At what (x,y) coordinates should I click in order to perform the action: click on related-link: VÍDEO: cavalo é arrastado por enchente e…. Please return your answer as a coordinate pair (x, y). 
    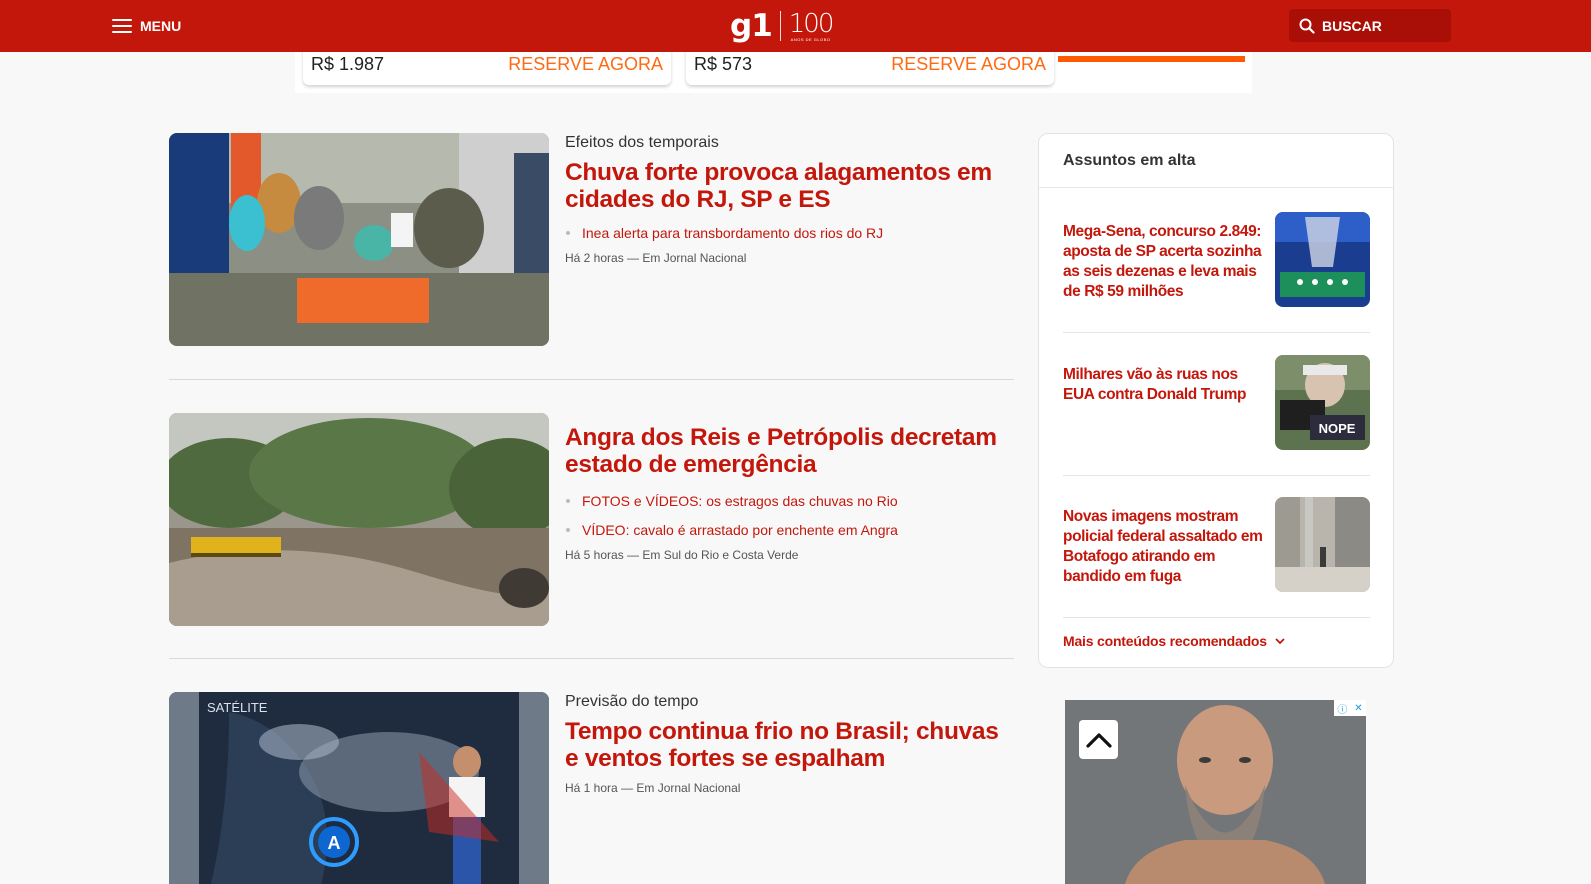
    Looking at the image, I should click on (789, 530).